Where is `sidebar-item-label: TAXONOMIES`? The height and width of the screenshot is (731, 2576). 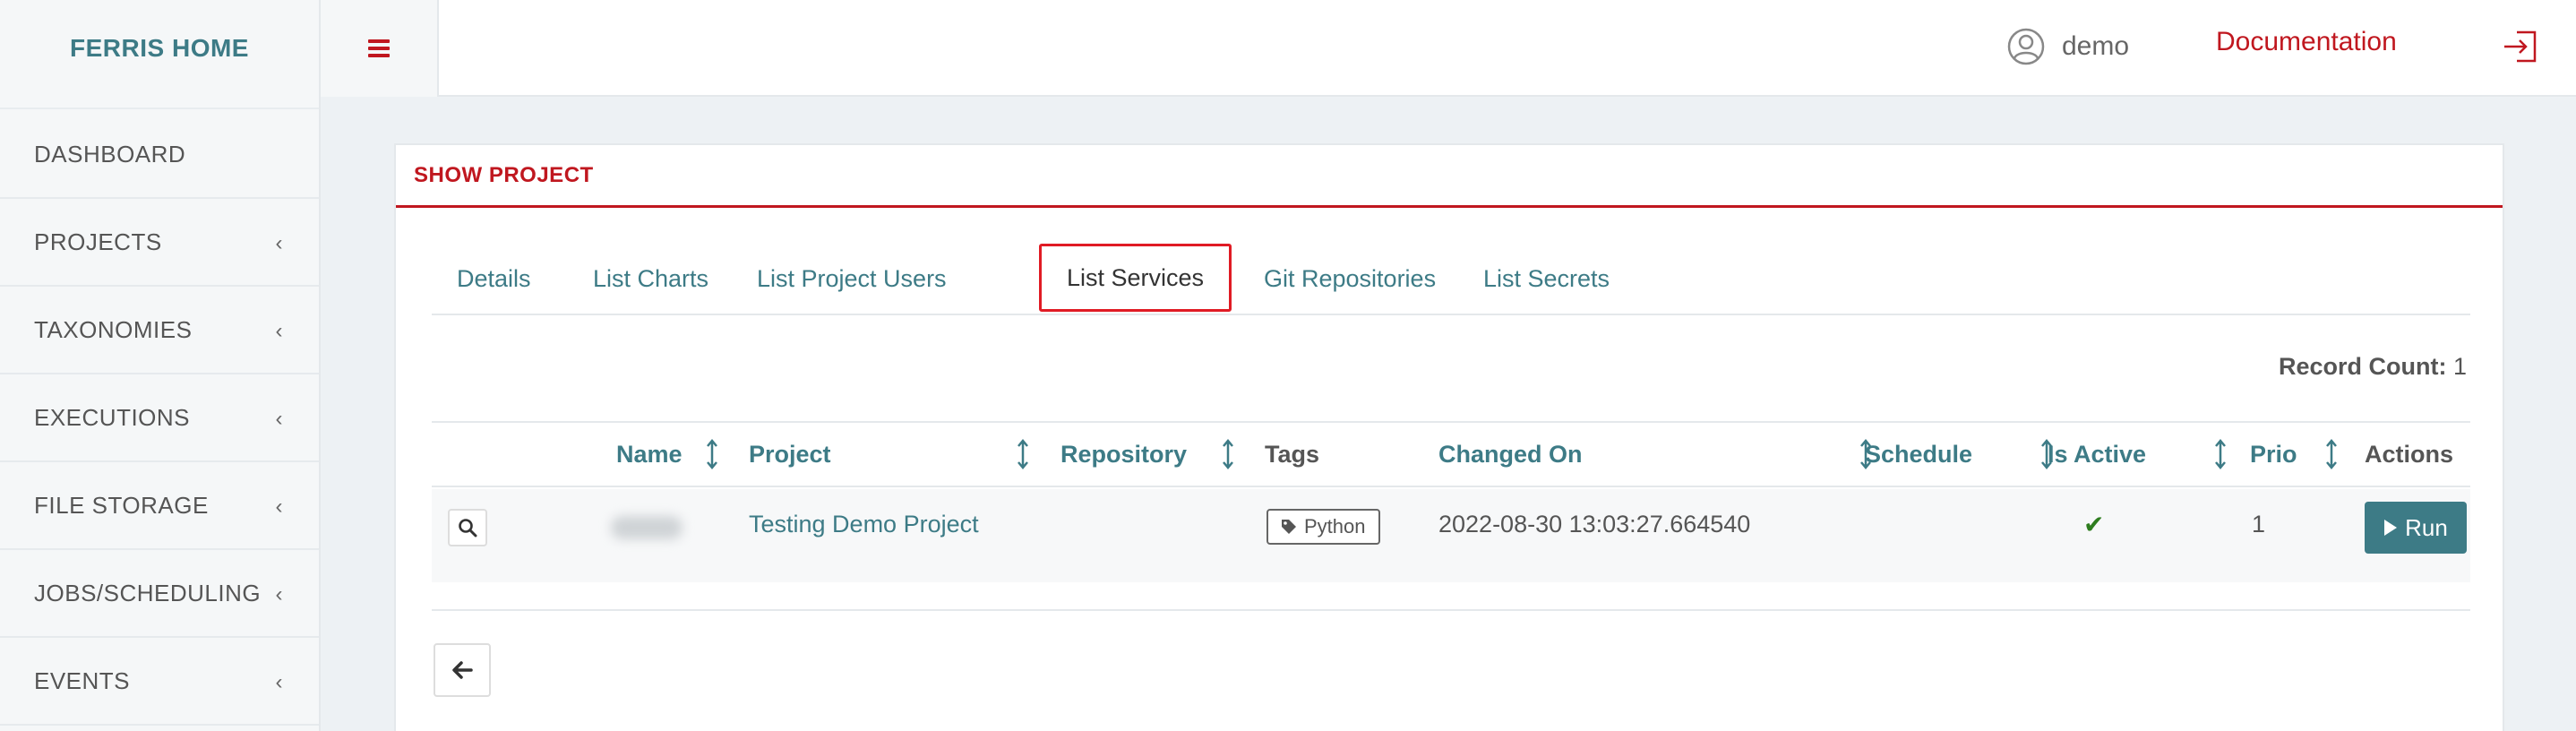 sidebar-item-label: TAXONOMIES is located at coordinates (113, 329).